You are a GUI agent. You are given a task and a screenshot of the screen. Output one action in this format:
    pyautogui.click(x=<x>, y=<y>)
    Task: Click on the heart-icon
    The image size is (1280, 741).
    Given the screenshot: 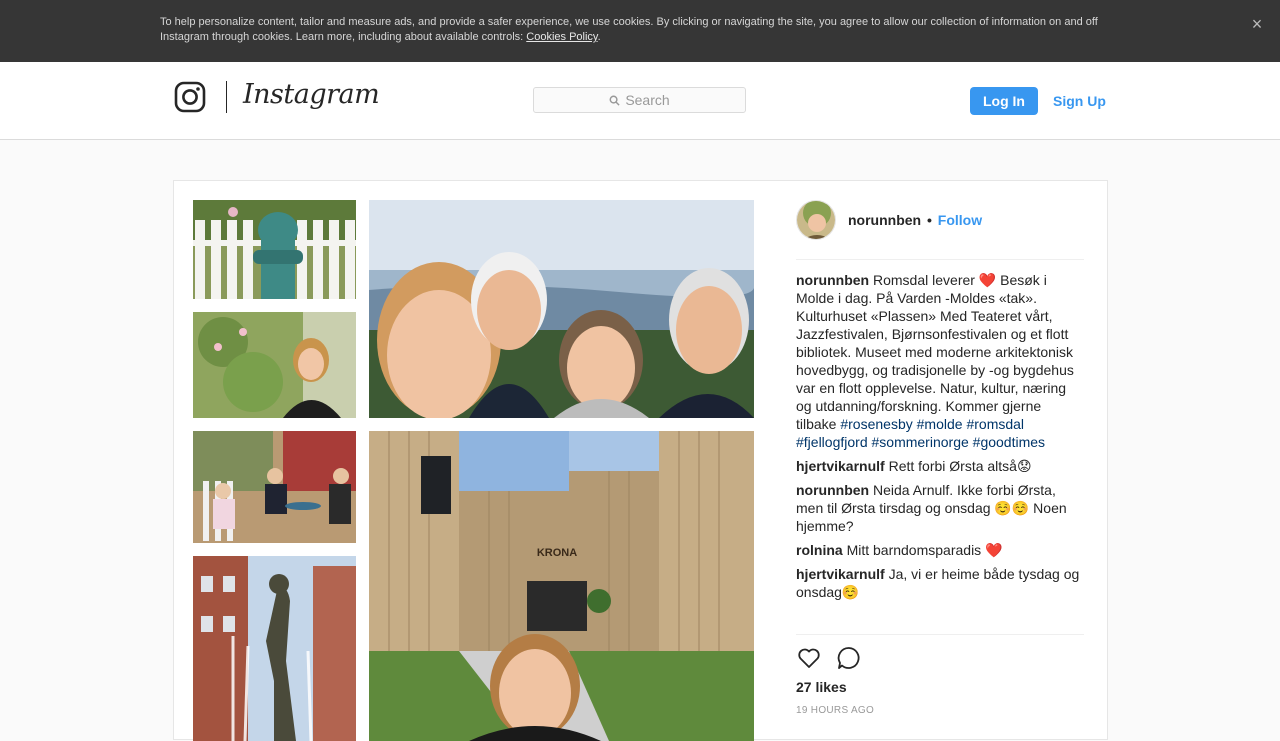 What is the action you would take?
    pyautogui.click(x=809, y=658)
    